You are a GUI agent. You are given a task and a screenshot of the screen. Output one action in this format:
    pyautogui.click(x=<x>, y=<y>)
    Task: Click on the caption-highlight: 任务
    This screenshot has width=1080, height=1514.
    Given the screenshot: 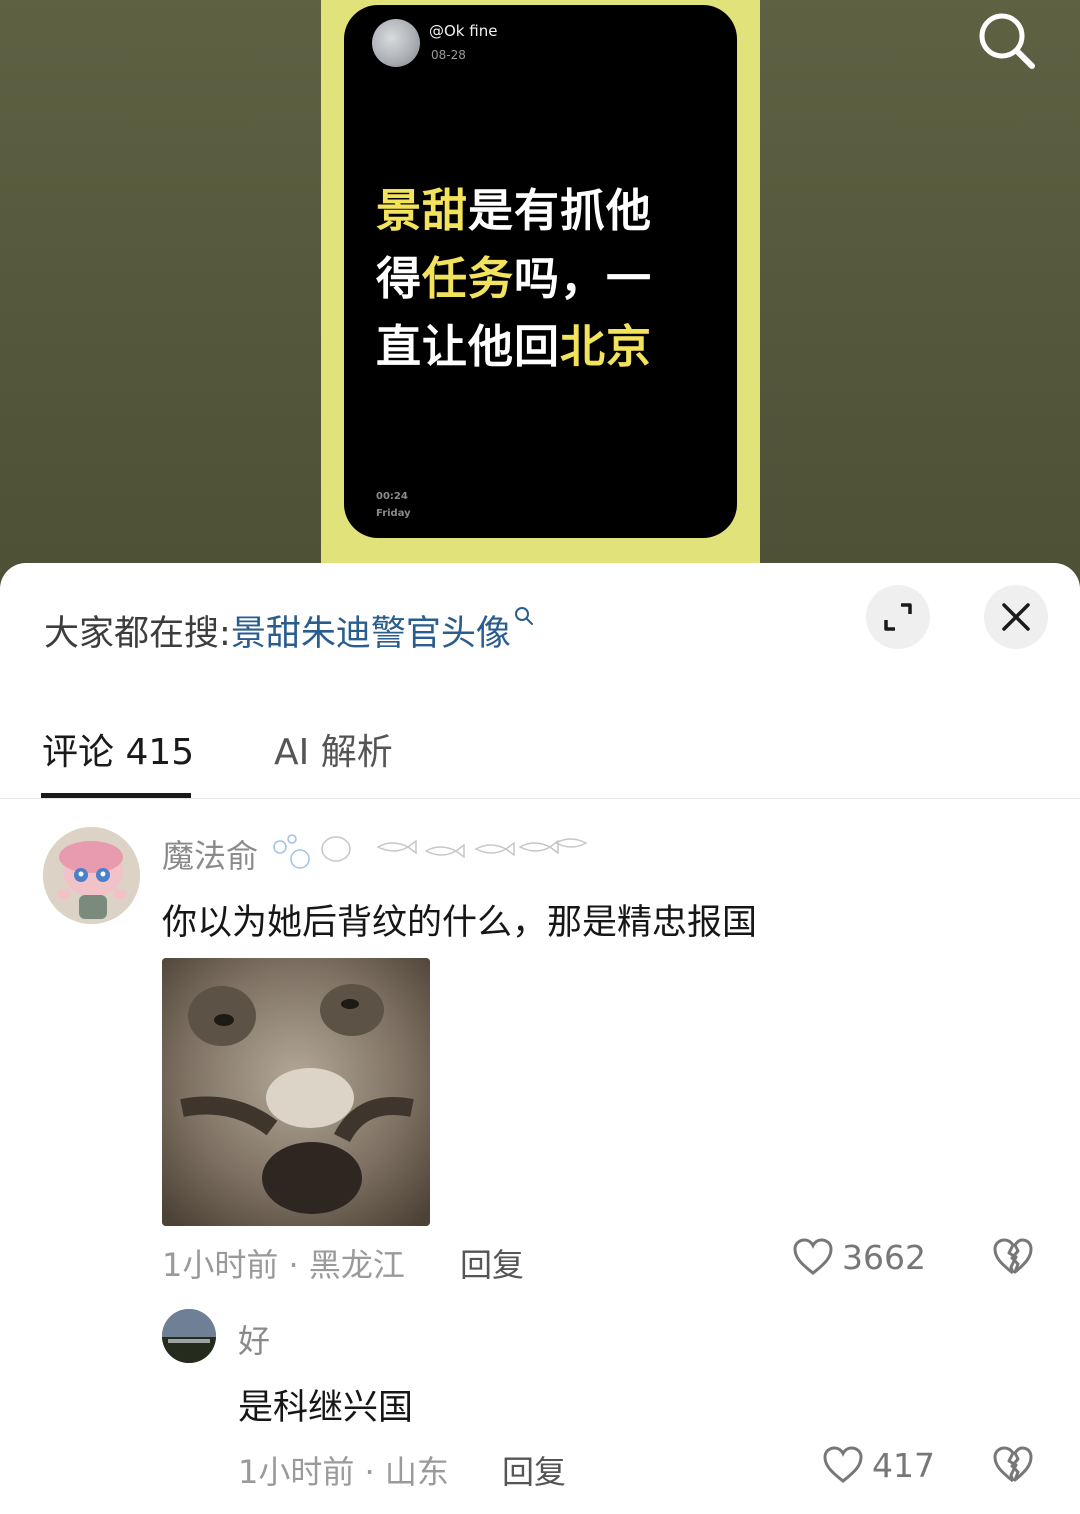 What is the action you would take?
    pyautogui.click(x=468, y=278)
    